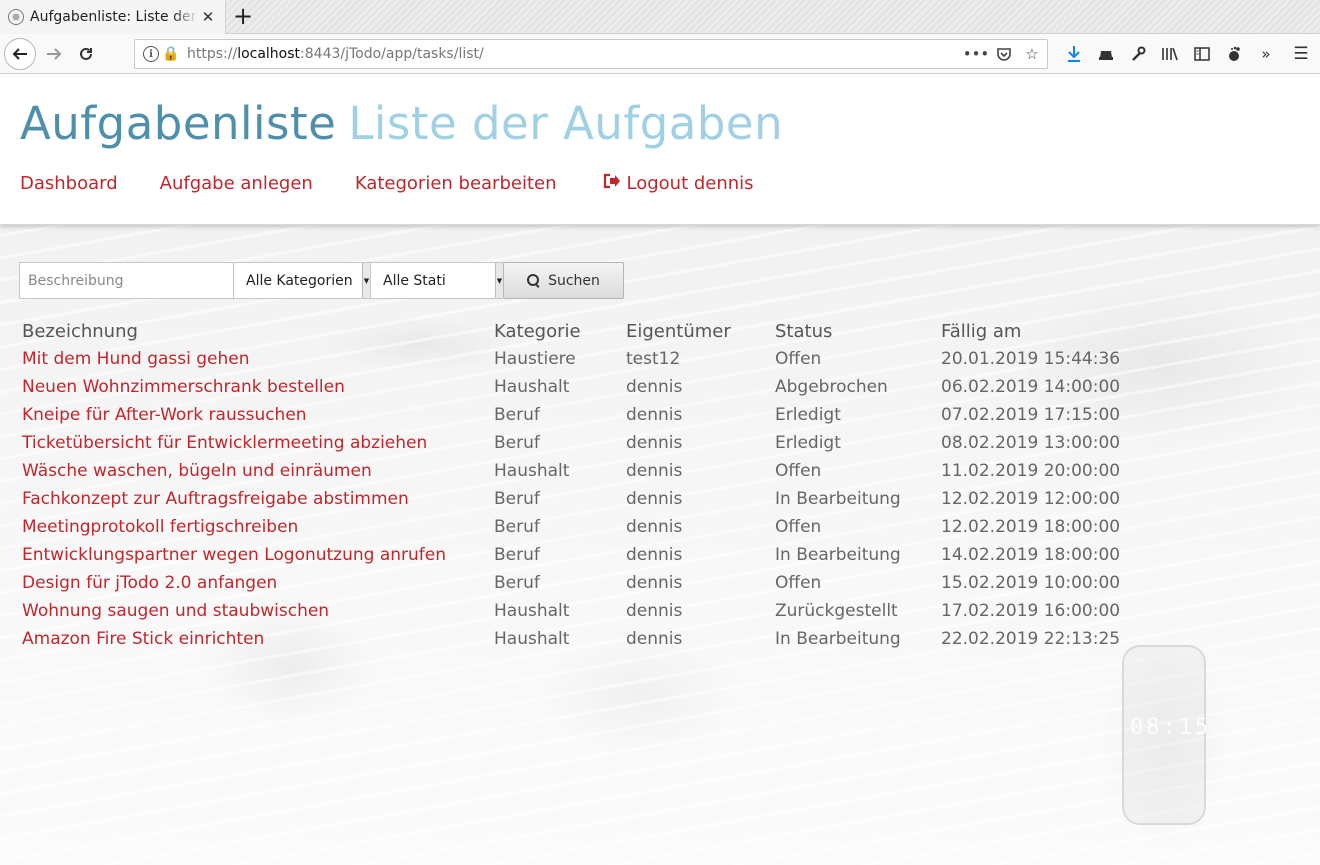  Describe the element at coordinates (301, 280) in the screenshot. I see `category-select: Alle Kategorien ▼` at that location.